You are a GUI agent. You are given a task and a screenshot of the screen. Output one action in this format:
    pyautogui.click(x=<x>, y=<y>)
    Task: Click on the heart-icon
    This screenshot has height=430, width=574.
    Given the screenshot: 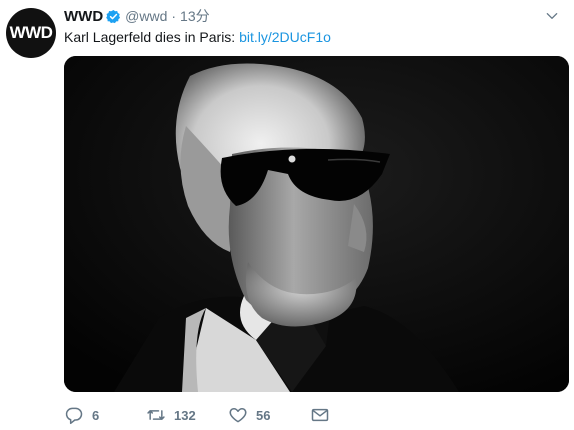 What is the action you would take?
    pyautogui.click(x=238, y=415)
    